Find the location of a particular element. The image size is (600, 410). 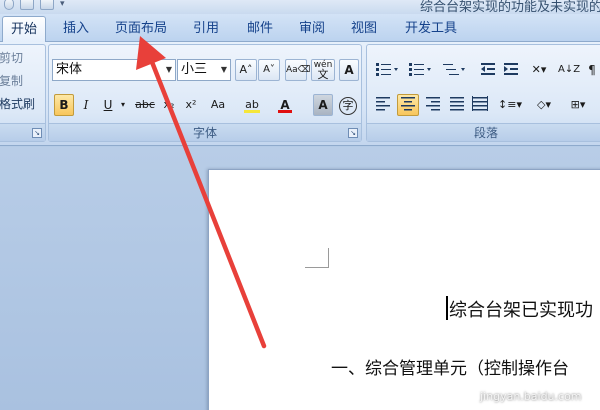

align-left-icon is located at coordinates (383, 105).